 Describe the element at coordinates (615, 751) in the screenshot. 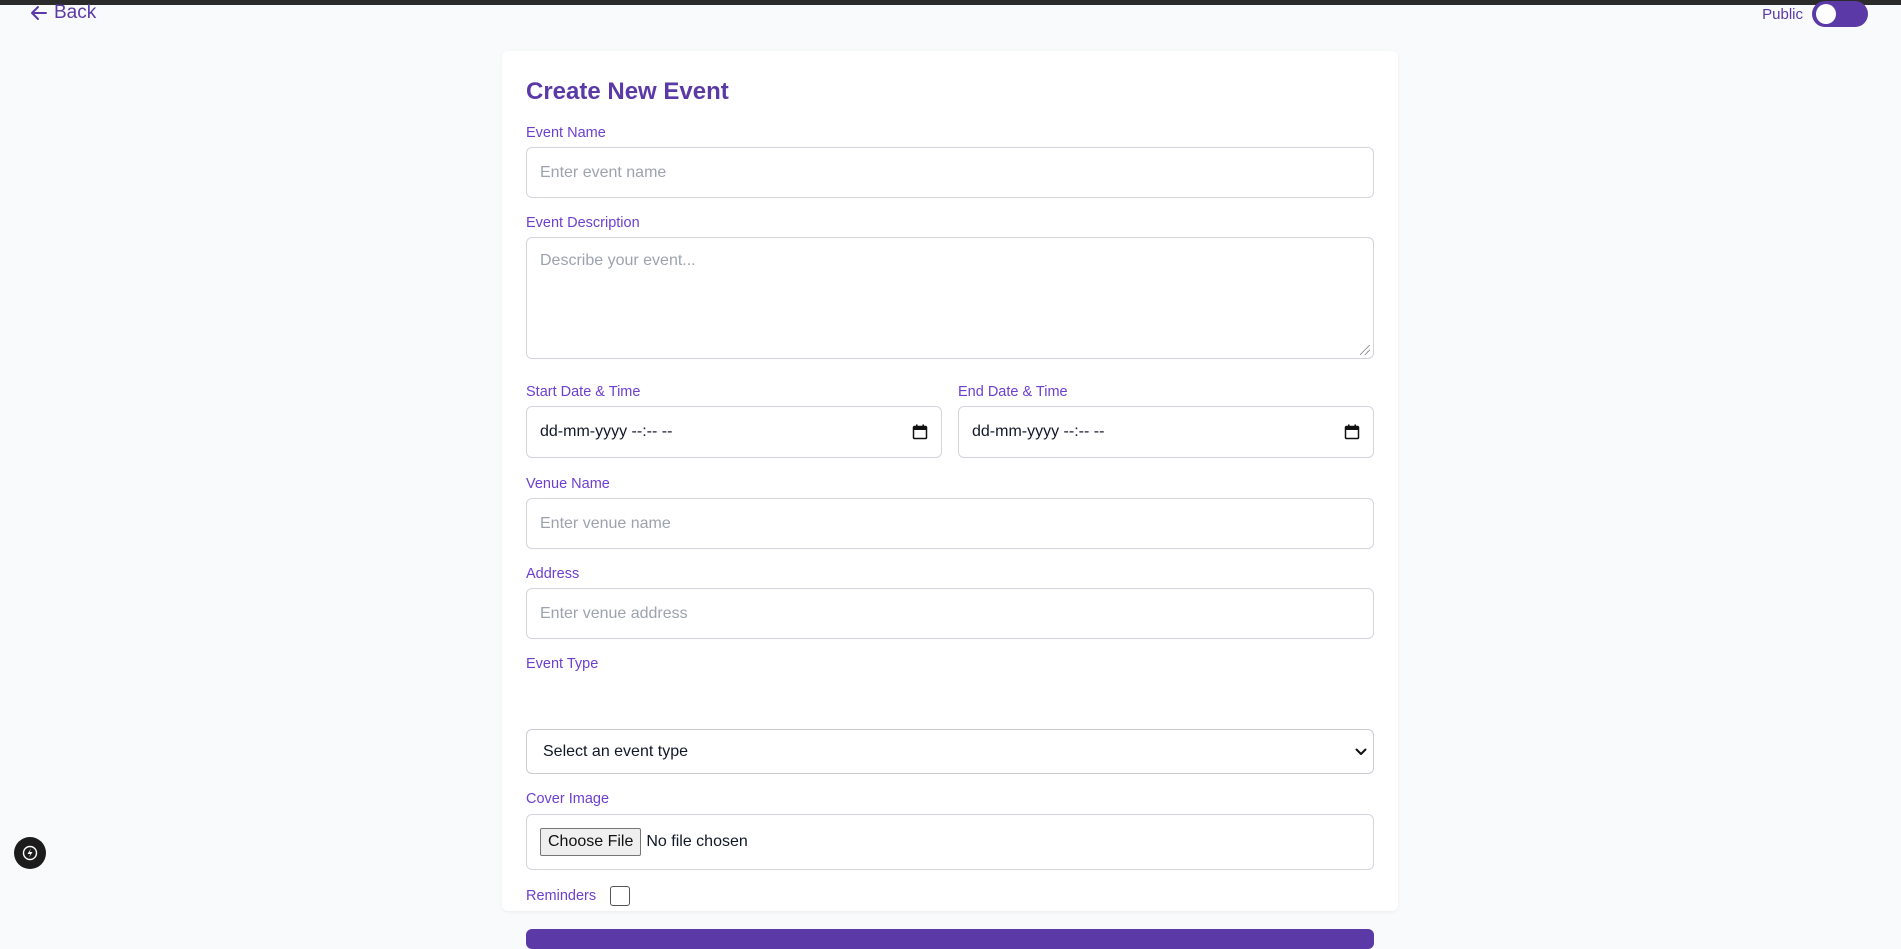

I see `event-type-selected: Select an event type` at that location.